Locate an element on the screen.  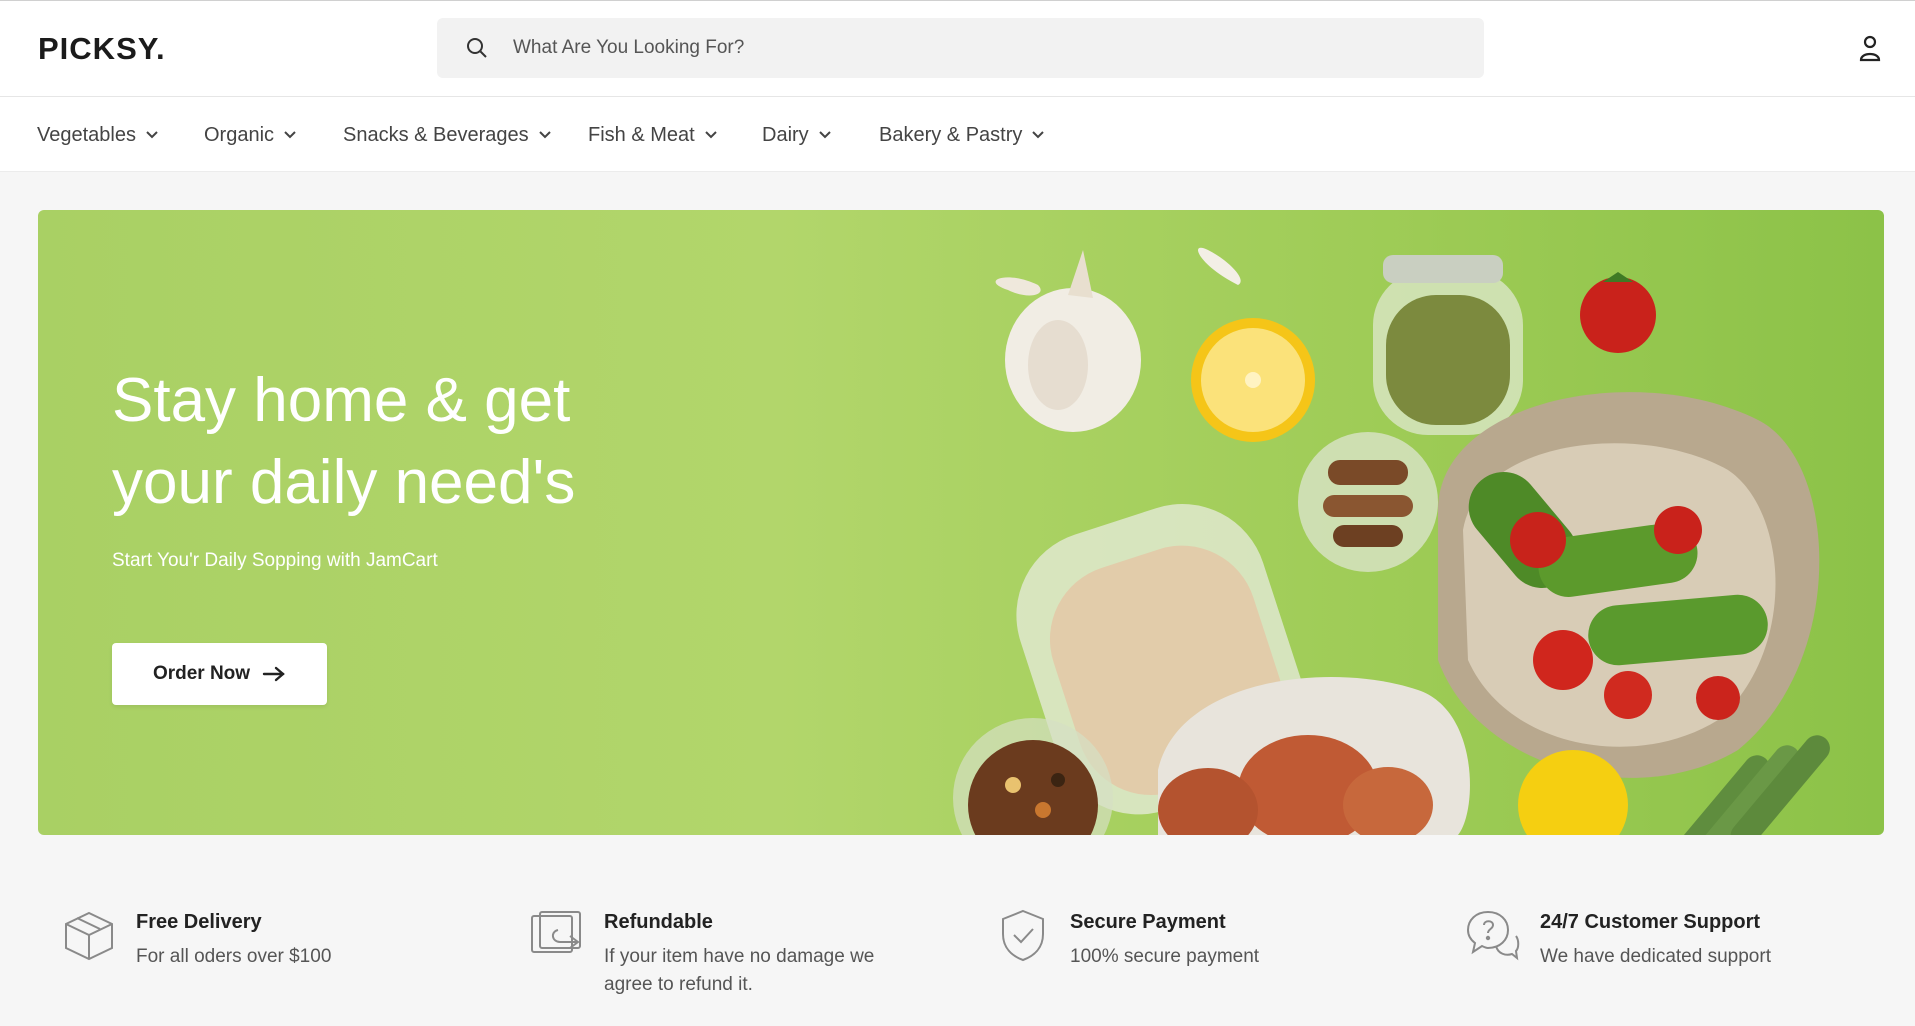
feature-title: Refundable is located at coordinates (658, 922).